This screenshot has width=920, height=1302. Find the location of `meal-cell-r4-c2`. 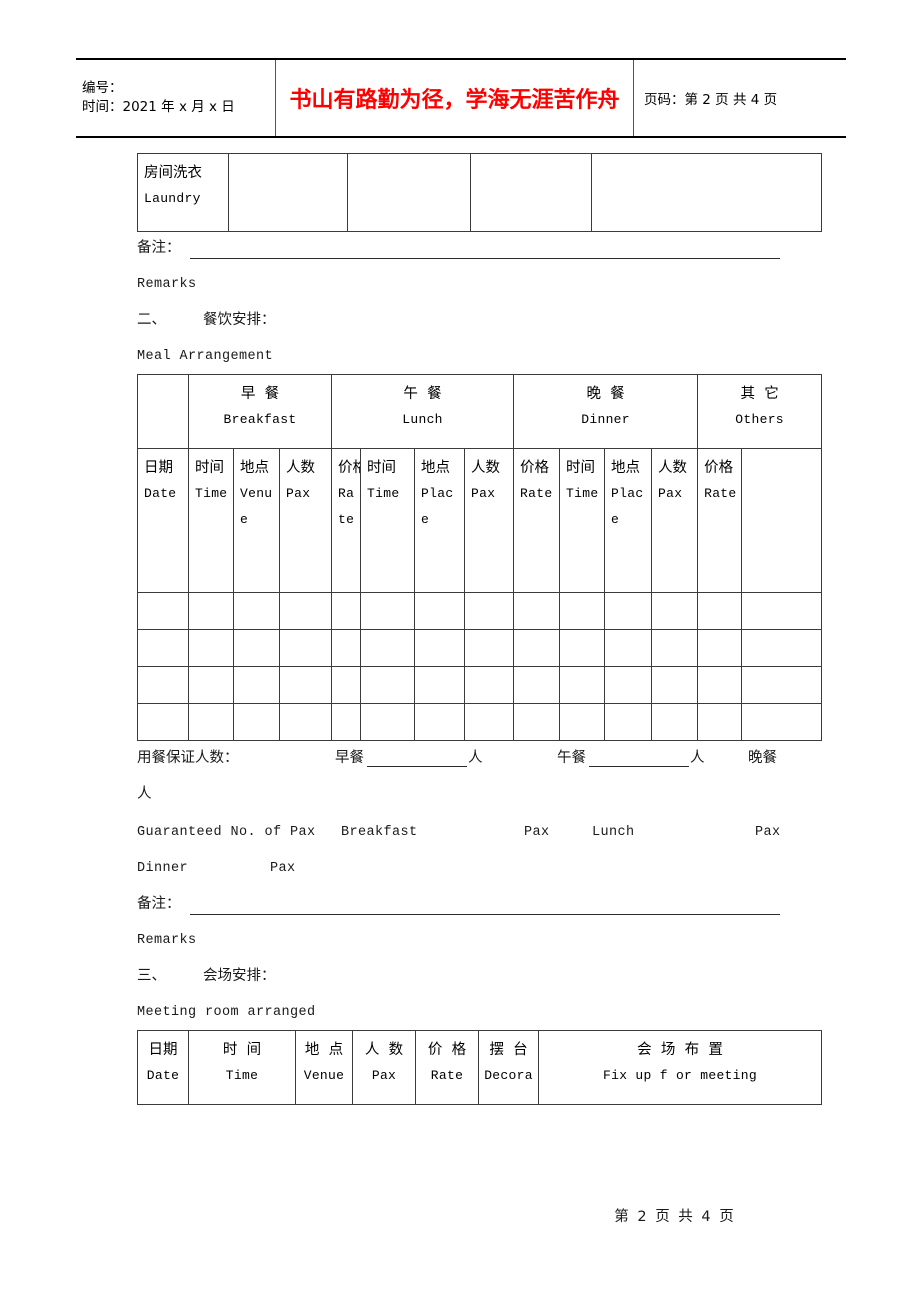

meal-cell-r4-c2 is located at coordinates (211, 722).